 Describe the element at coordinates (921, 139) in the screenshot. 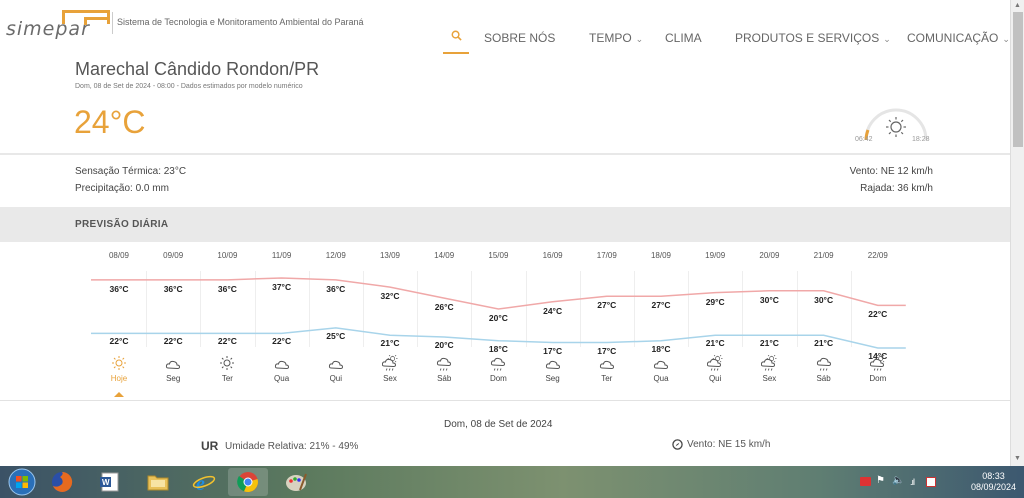

I see `sunset-time: 18:28` at that location.